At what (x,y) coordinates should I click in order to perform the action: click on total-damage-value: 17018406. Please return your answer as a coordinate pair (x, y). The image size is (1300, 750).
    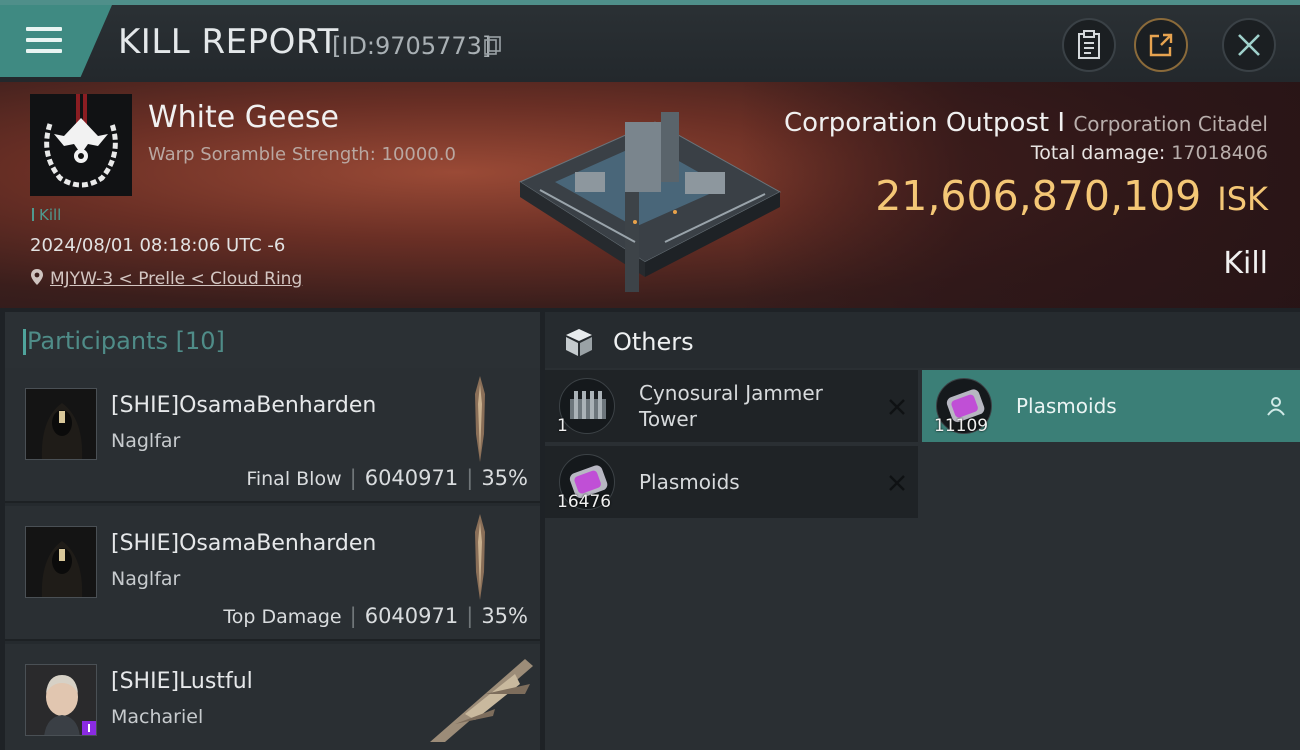
    Looking at the image, I should click on (1219, 153).